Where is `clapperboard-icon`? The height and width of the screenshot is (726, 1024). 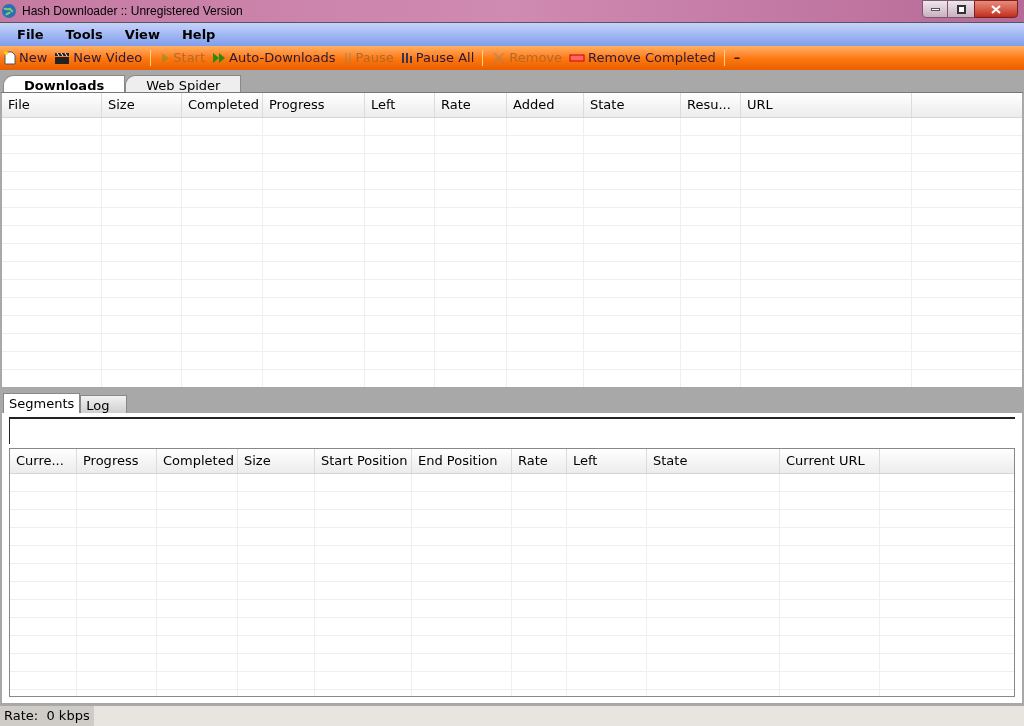
clapperboard-icon is located at coordinates (62, 58).